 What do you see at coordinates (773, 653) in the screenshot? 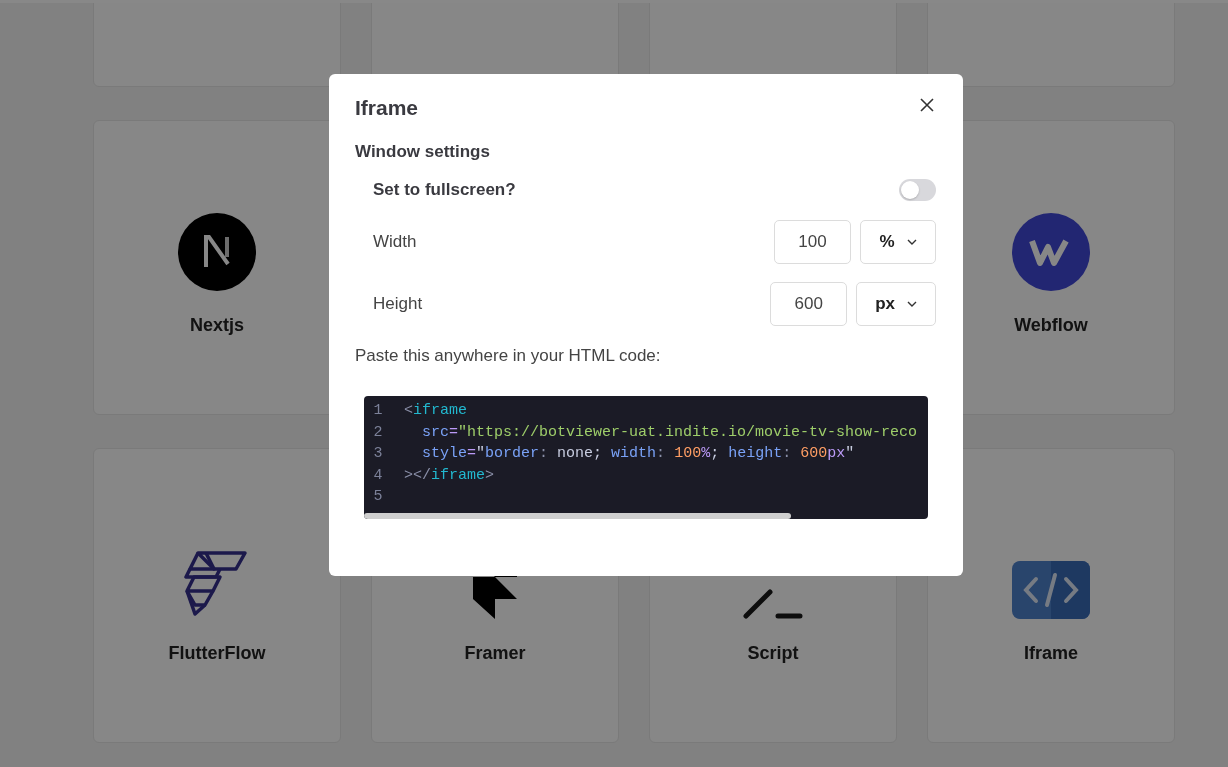
I see `card-title: Script` at bounding box center [773, 653].